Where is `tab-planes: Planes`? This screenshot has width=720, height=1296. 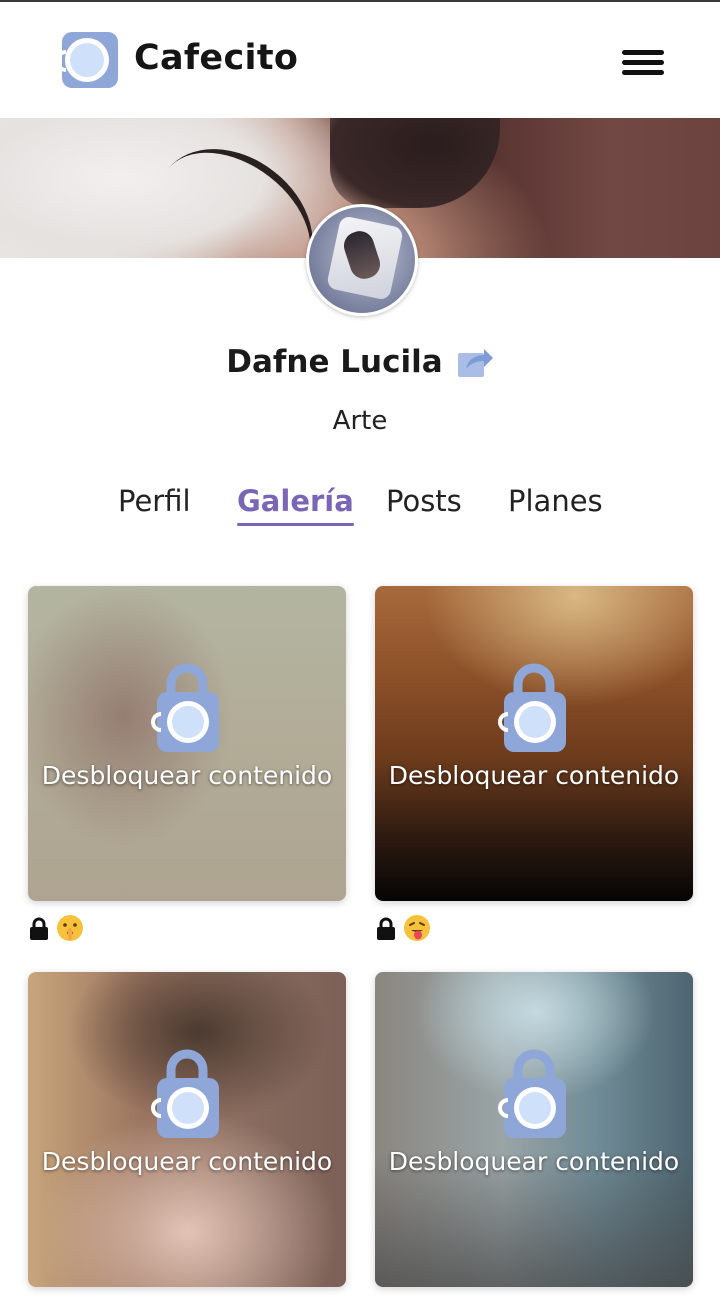 tab-planes: Planes is located at coordinates (555, 501).